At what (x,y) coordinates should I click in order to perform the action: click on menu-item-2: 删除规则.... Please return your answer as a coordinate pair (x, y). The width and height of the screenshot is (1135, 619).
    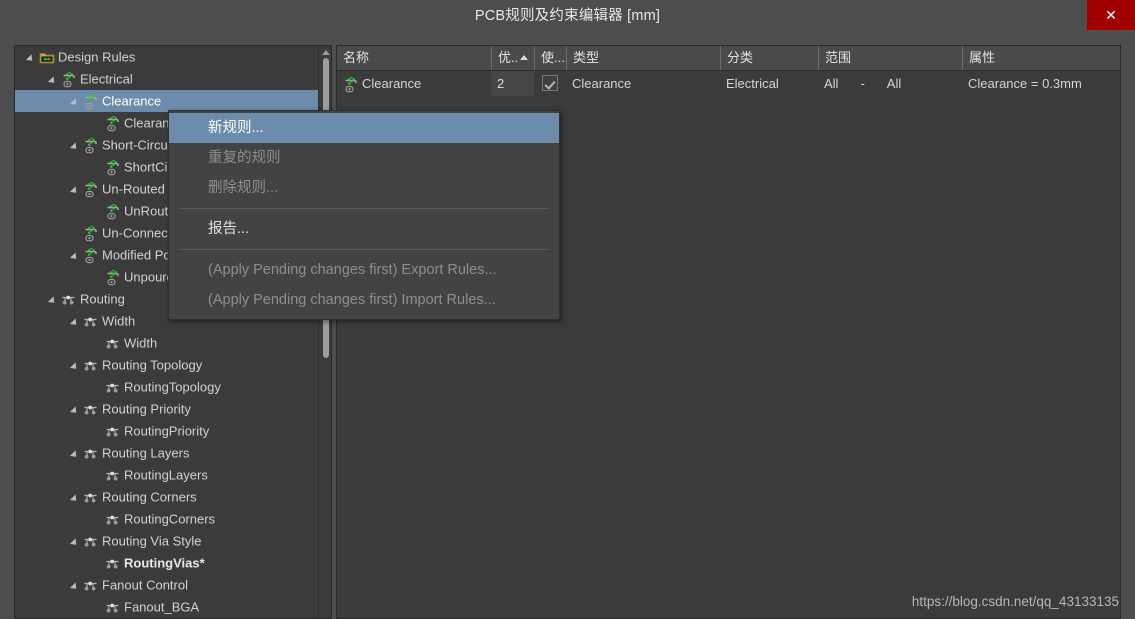
    Looking at the image, I should click on (243, 188).